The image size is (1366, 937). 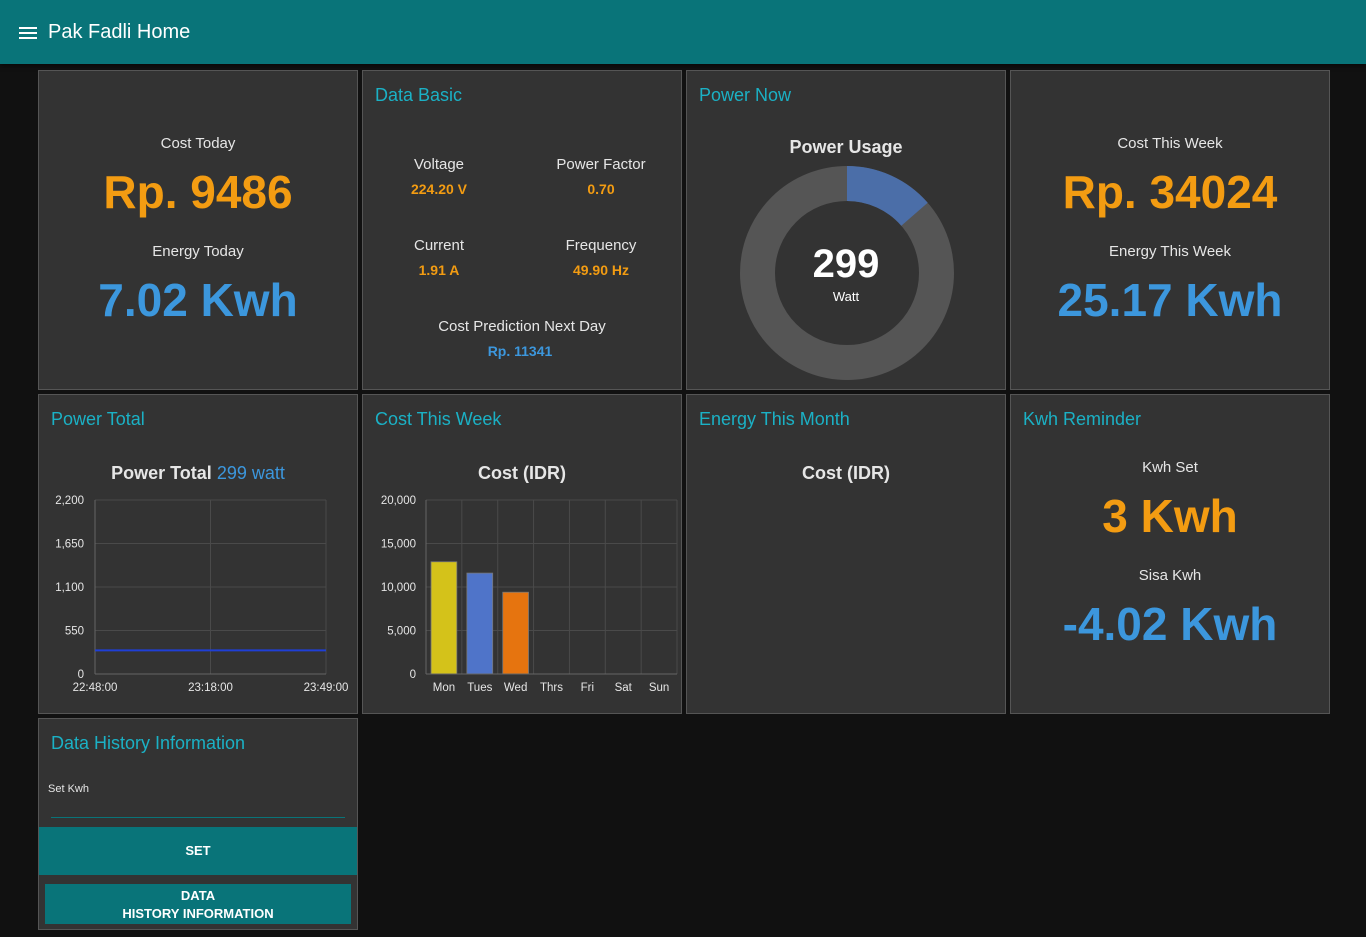 I want to click on power-now-value: 299, so click(x=846, y=264).